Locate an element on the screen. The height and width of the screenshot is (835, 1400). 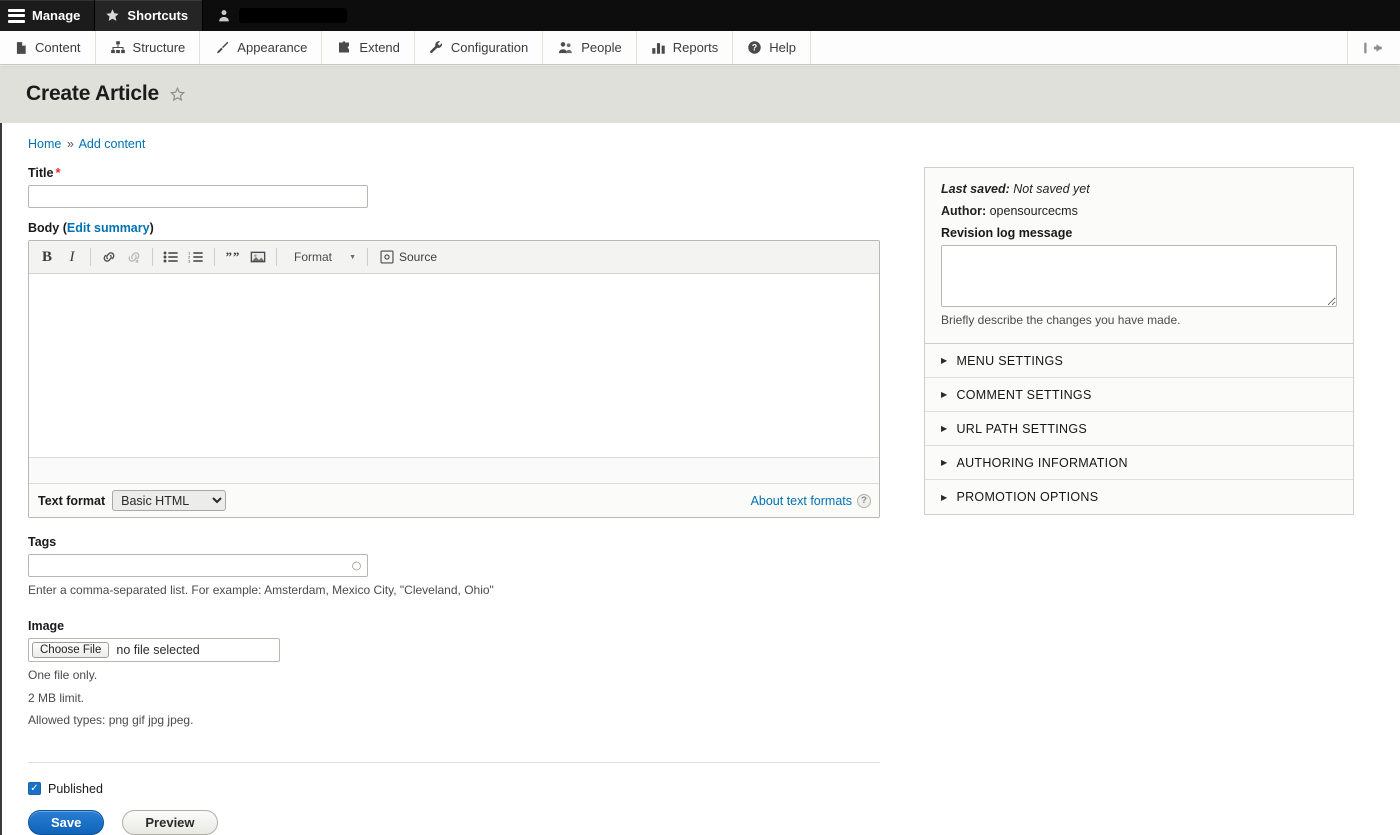
text-format-right: About text formats ? is located at coordinates (811, 500).